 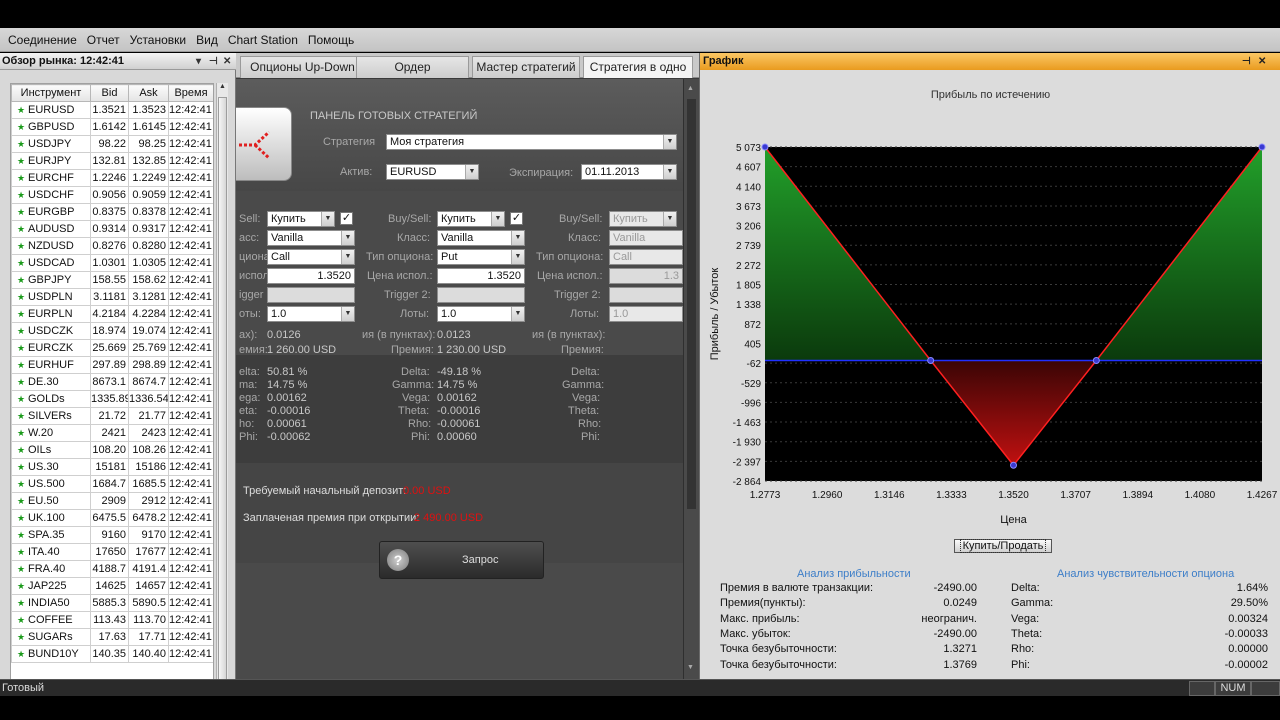 I want to click on market-row: ★ GBPJPY 158.55 158.62 12:42:41, so click(x=112, y=280).